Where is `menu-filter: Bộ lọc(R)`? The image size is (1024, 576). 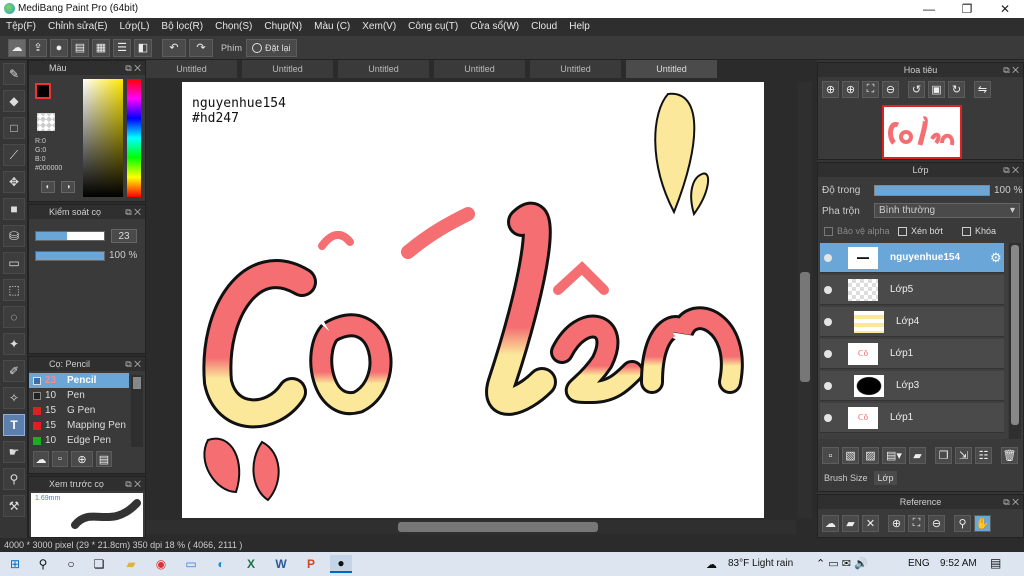 menu-filter: Bộ lọc(R) is located at coordinates (182, 27).